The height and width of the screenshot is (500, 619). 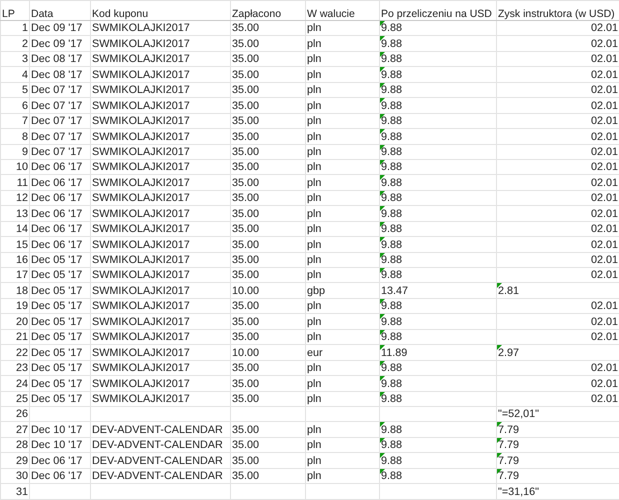 What do you see at coordinates (15, 90) in the screenshot?
I see `table-cell: 5` at bounding box center [15, 90].